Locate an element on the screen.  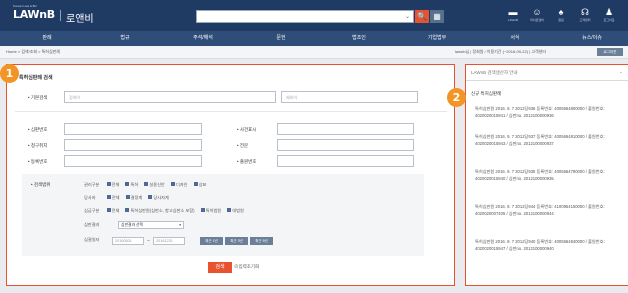
util-support: ☊ 고객센터 is located at coordinates (585, 14).